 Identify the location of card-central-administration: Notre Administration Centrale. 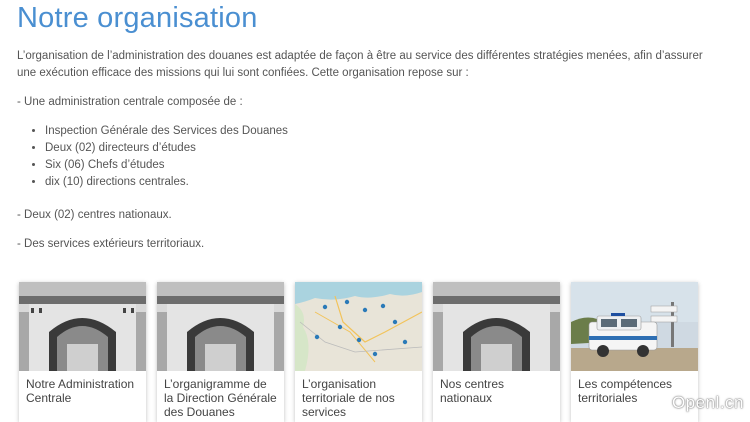
(82, 352).